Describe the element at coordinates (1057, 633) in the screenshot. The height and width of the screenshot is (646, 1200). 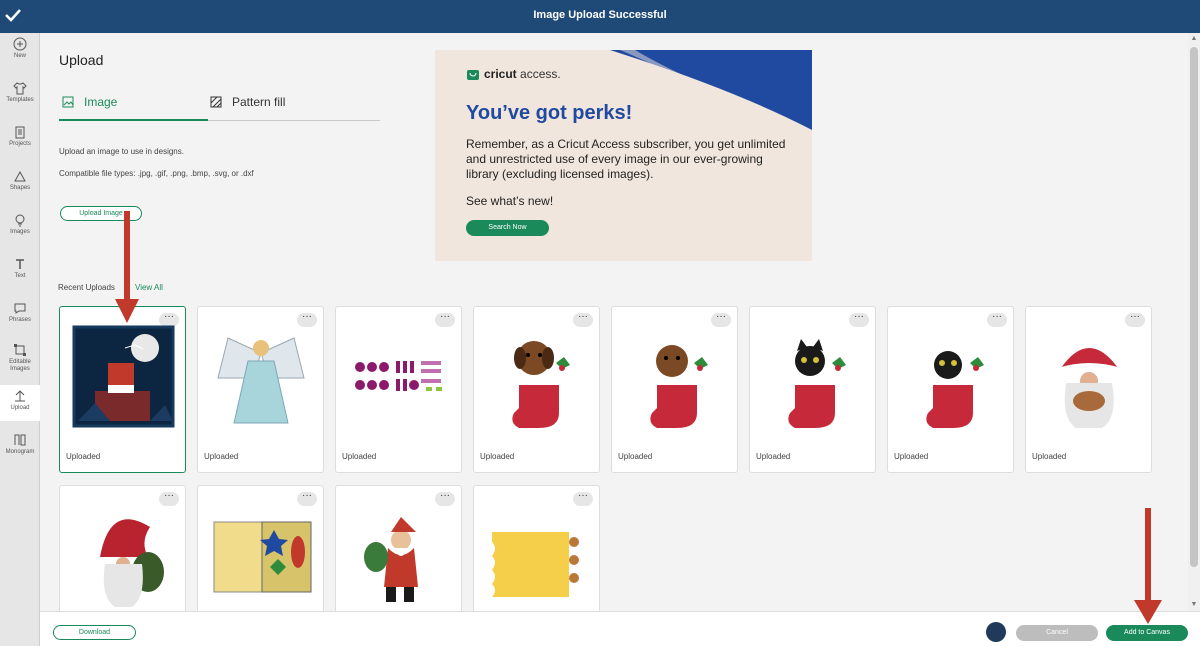
I see `cancel-button: Cancel` at that location.